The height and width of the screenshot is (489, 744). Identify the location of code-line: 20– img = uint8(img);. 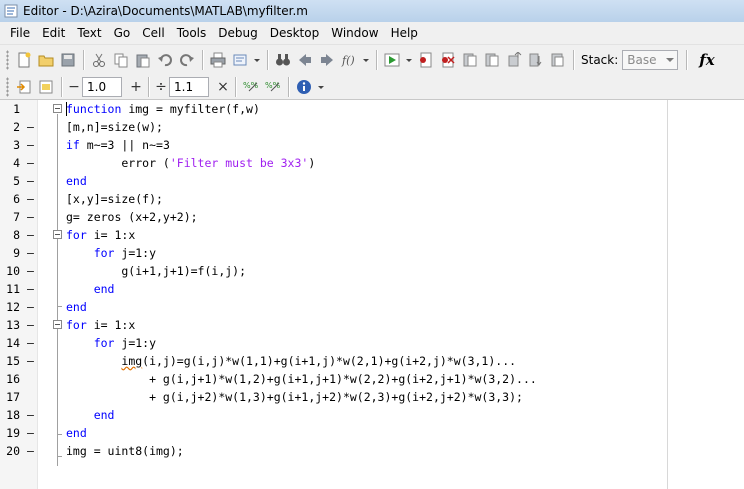
(372, 451).